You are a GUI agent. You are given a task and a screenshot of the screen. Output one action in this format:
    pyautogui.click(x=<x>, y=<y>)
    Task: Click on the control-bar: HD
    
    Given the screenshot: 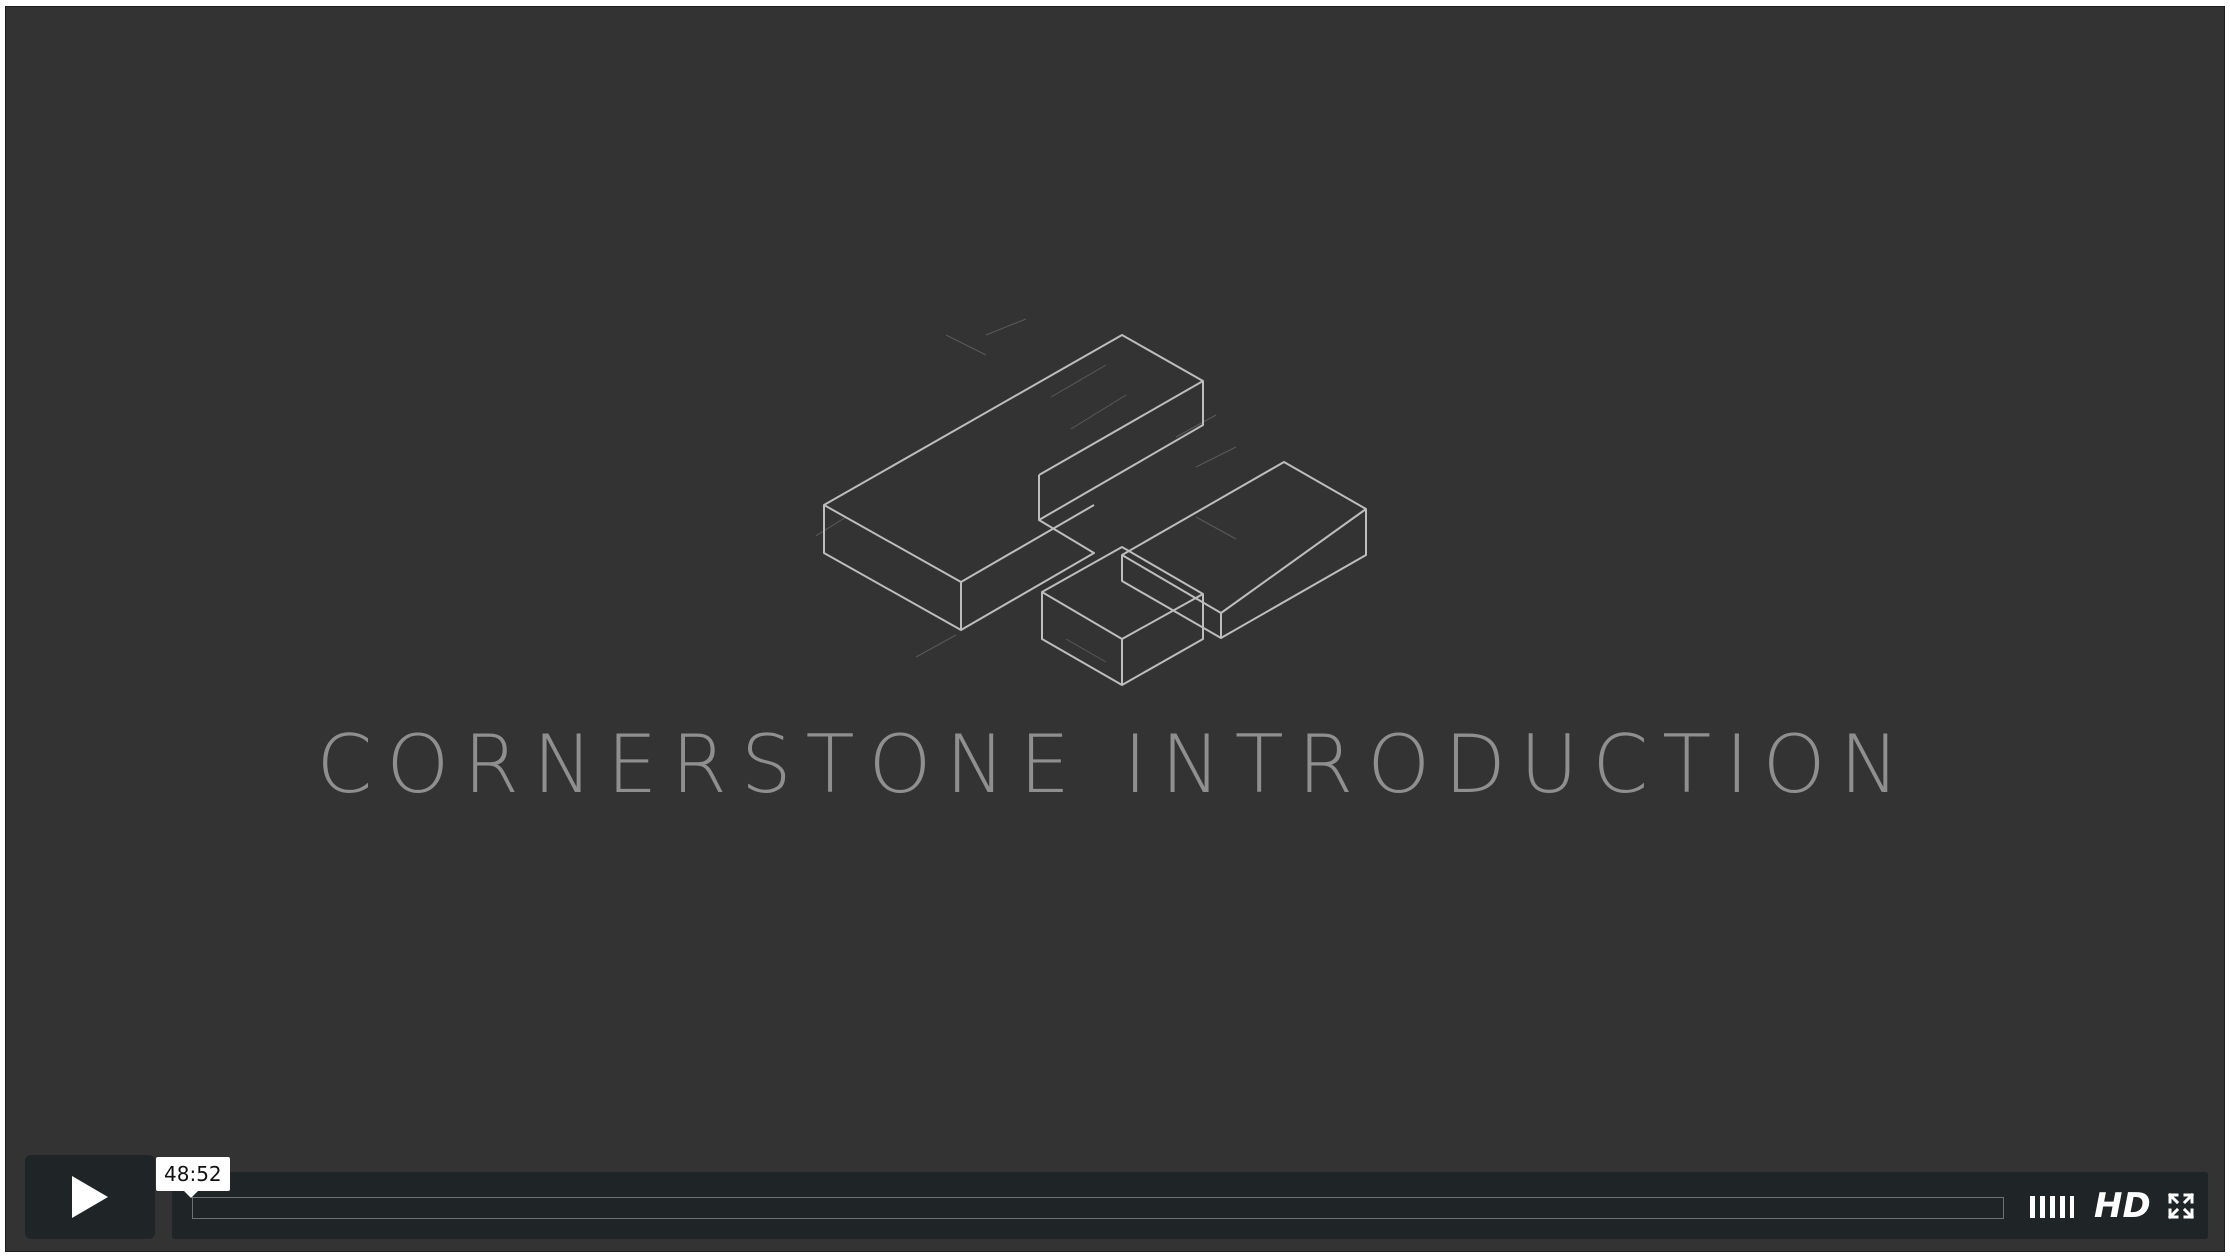 What is the action you would take?
    pyautogui.click(x=1190, y=1205)
    